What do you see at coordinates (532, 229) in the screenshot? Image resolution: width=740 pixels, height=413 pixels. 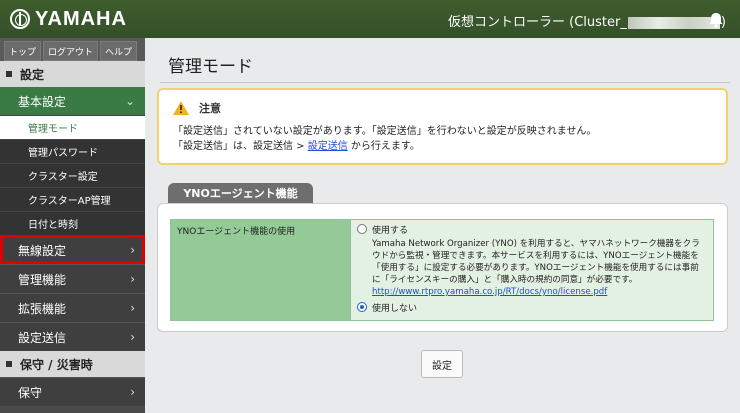 I see `option-use: 使用する` at bounding box center [532, 229].